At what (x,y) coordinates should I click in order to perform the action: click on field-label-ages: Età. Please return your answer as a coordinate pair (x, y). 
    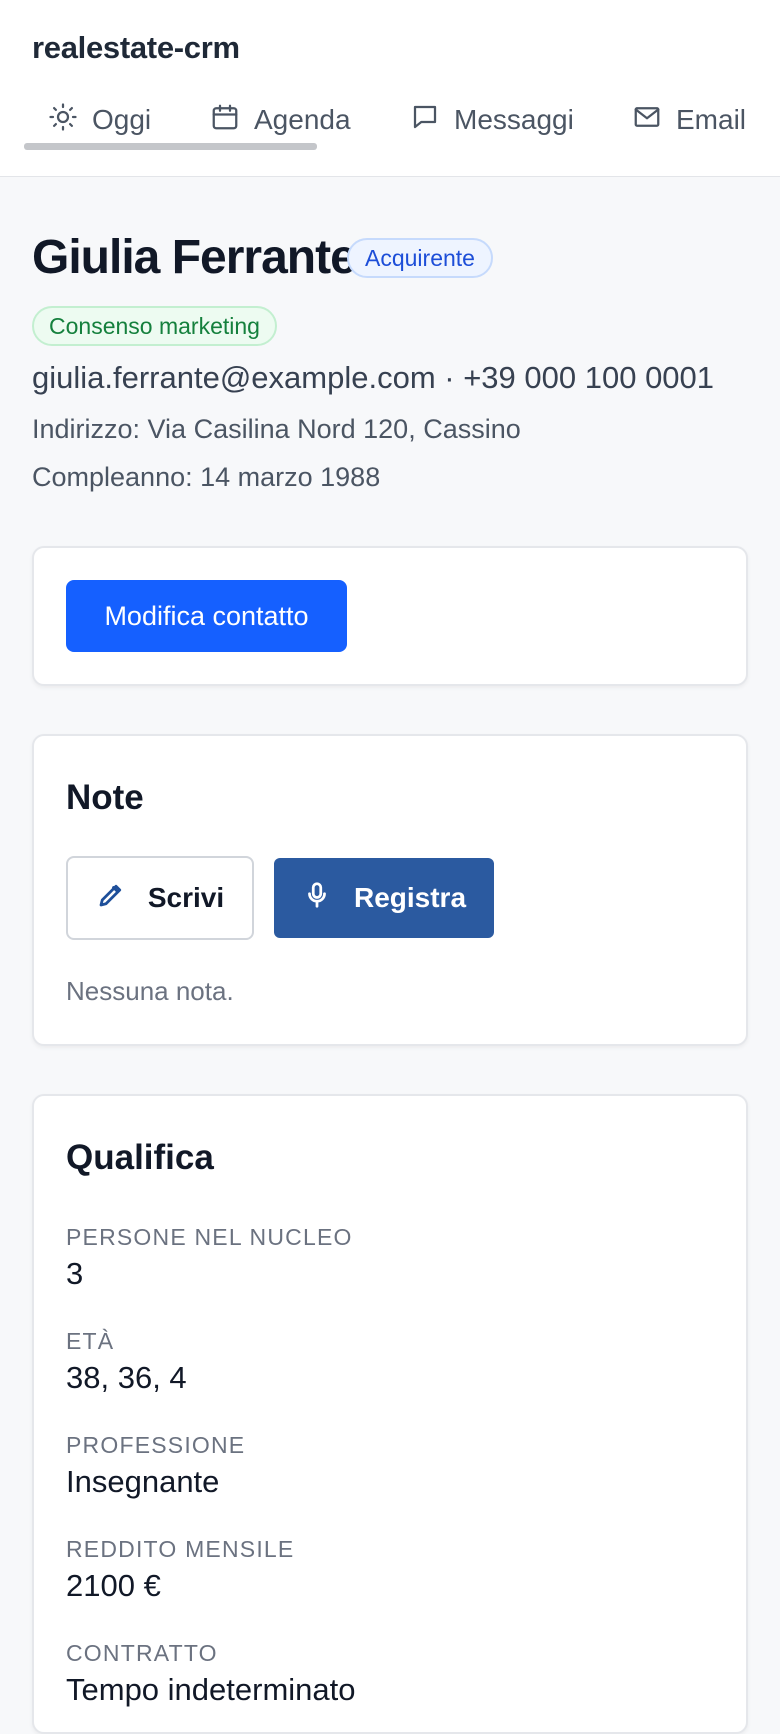
    Looking at the image, I should click on (90, 1341).